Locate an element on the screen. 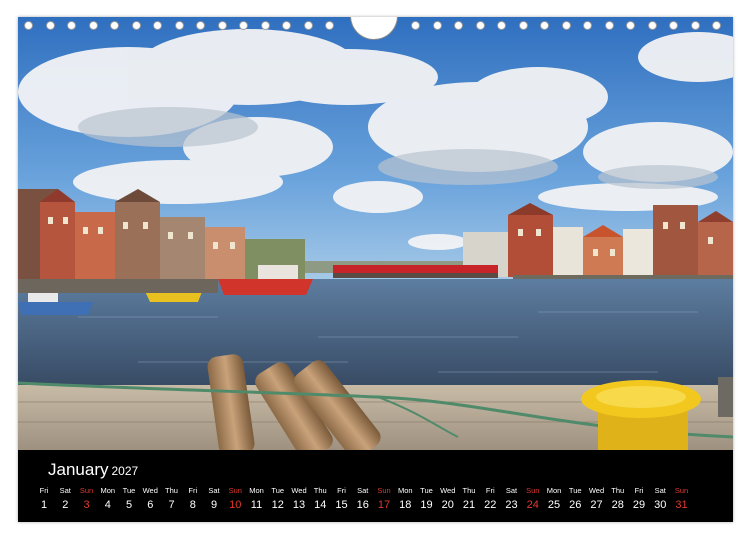 The width and height of the screenshot is (750, 540). date-number: 21 is located at coordinates (469, 505).